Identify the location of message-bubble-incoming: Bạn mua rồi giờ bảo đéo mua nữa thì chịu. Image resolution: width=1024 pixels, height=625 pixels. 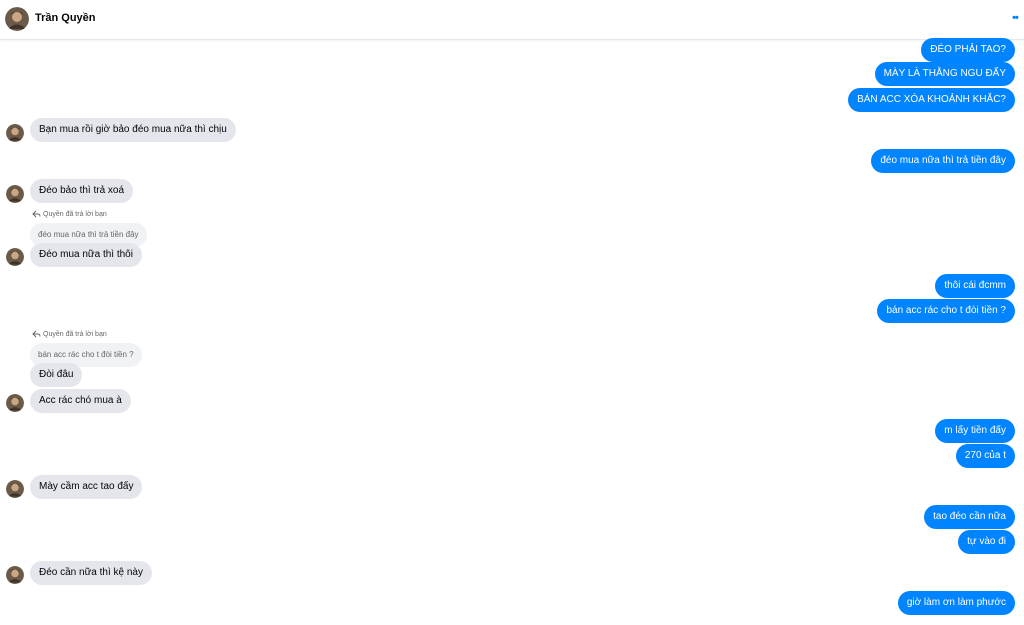
(133, 130).